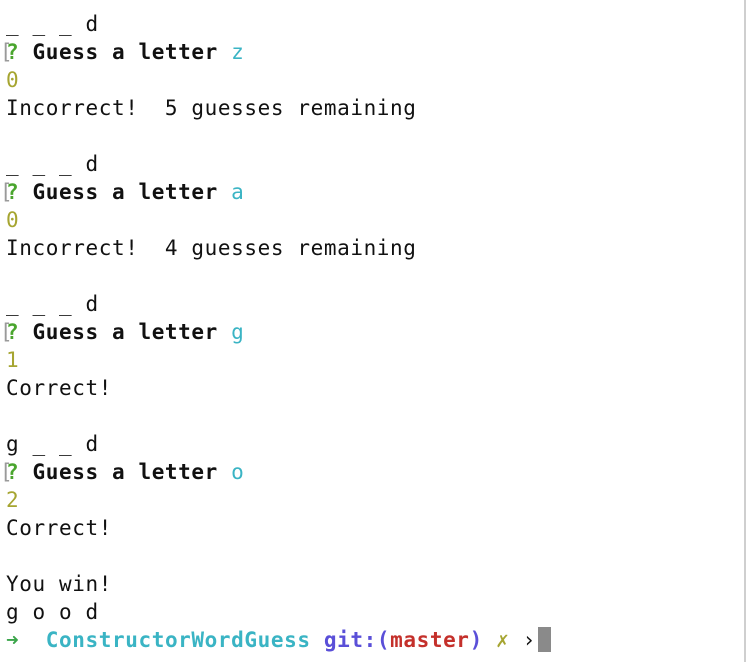  I want to click on git-branch: master, so click(430, 640).